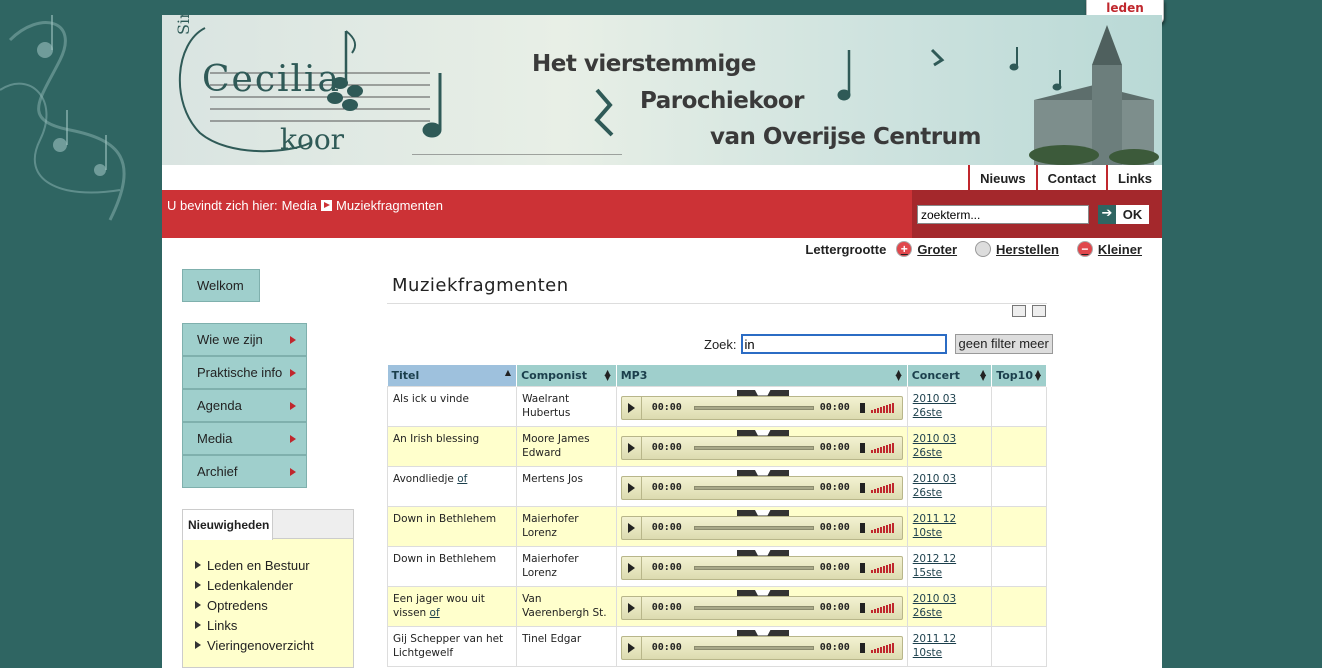 This screenshot has height=668, width=1322. What do you see at coordinates (1002, 177) in the screenshot?
I see `nav-nieuws: Nieuws` at bounding box center [1002, 177].